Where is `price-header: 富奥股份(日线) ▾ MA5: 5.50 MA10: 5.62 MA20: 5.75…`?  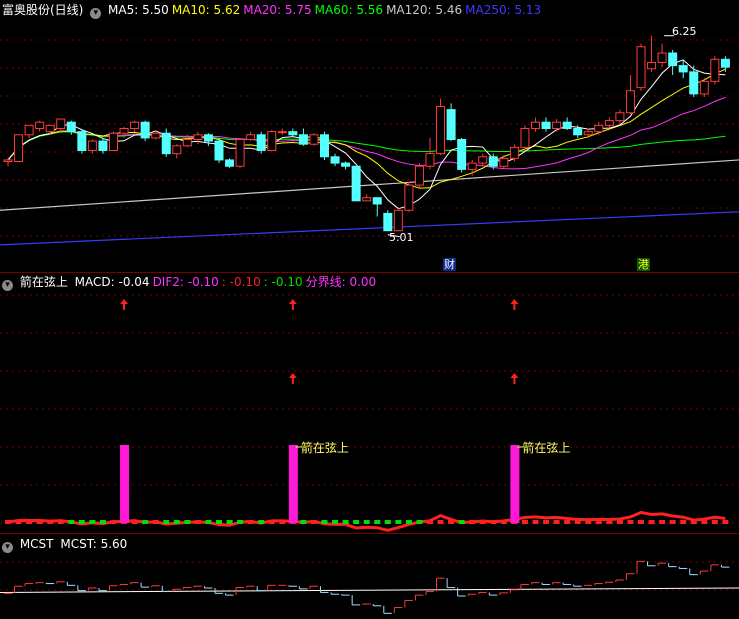 price-header: 富奥股份(日线) ▾ MA5: 5.50 MA10: 5.62 MA20: 5.75… is located at coordinates (274, 10).